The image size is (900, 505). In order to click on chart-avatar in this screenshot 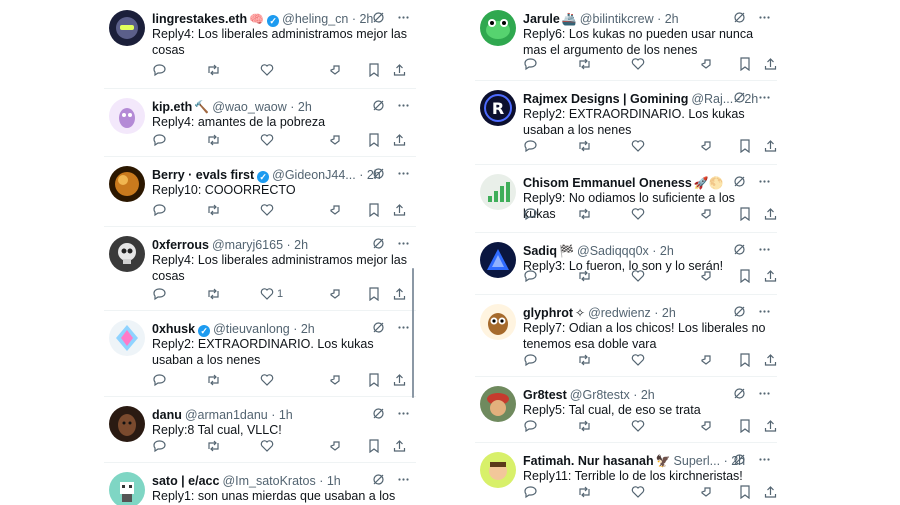, I will do `click(498, 192)`.